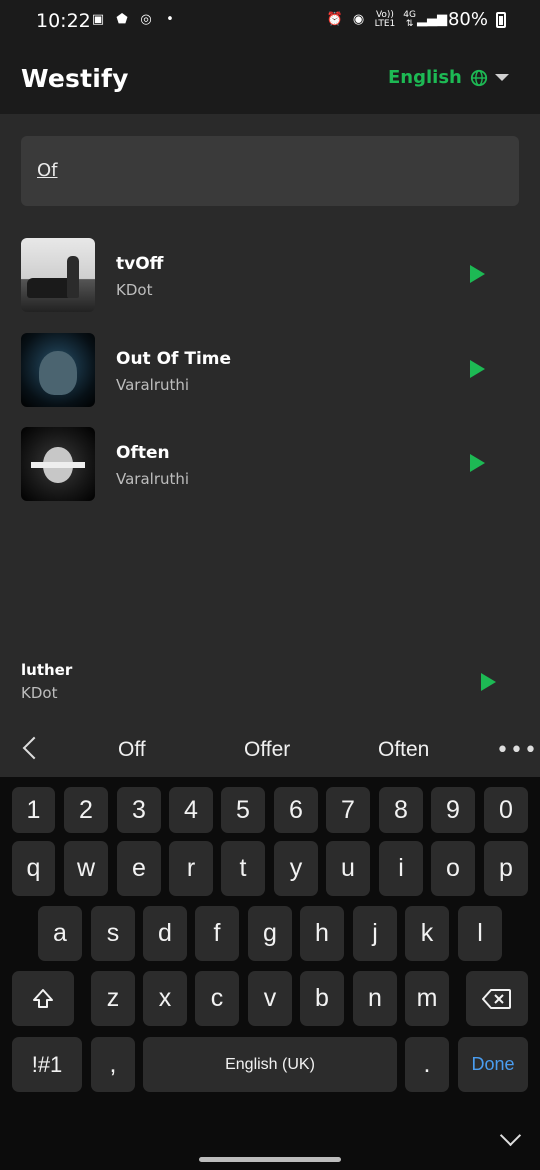  I want to click on app-bar: Westify English, so click(270, 78).